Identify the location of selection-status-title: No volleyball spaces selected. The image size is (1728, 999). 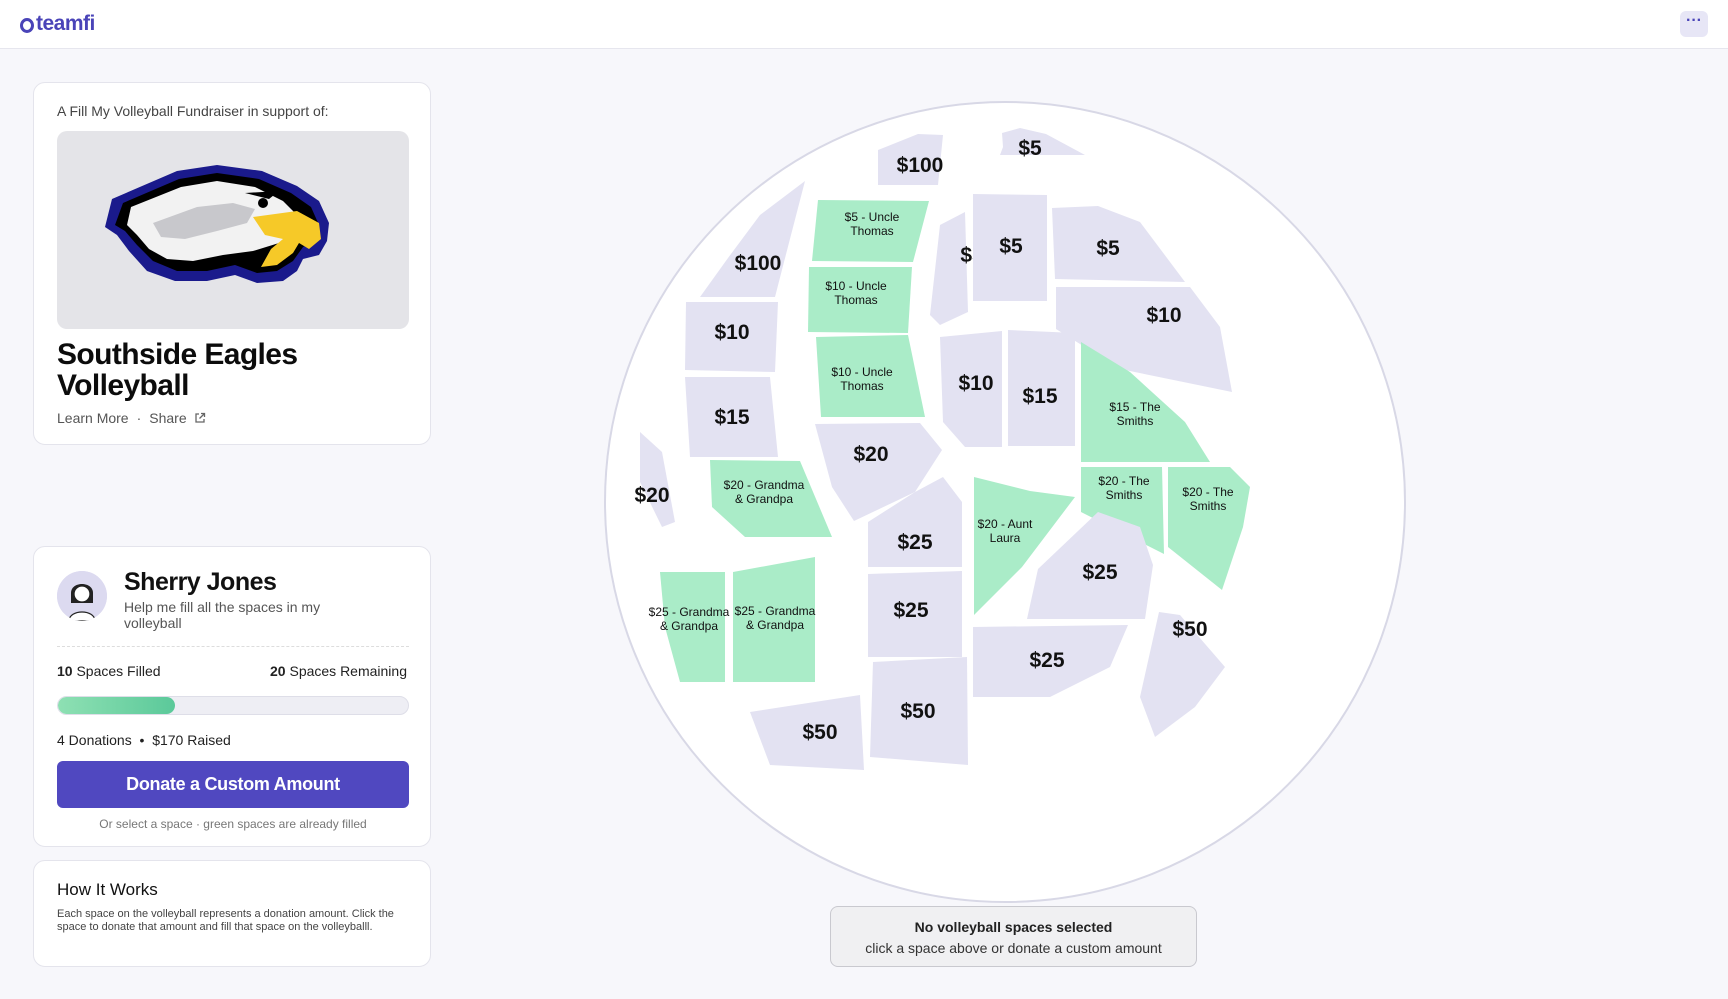
(1013, 927).